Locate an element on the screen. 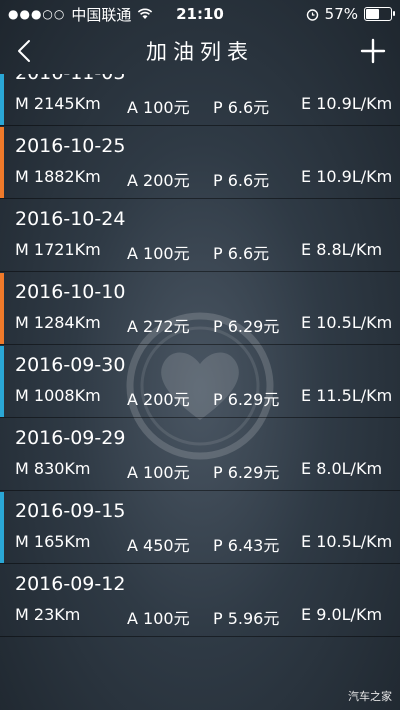 The height and width of the screenshot is (710, 400). consumption-value: E 9.0L/Km is located at coordinates (342, 614).